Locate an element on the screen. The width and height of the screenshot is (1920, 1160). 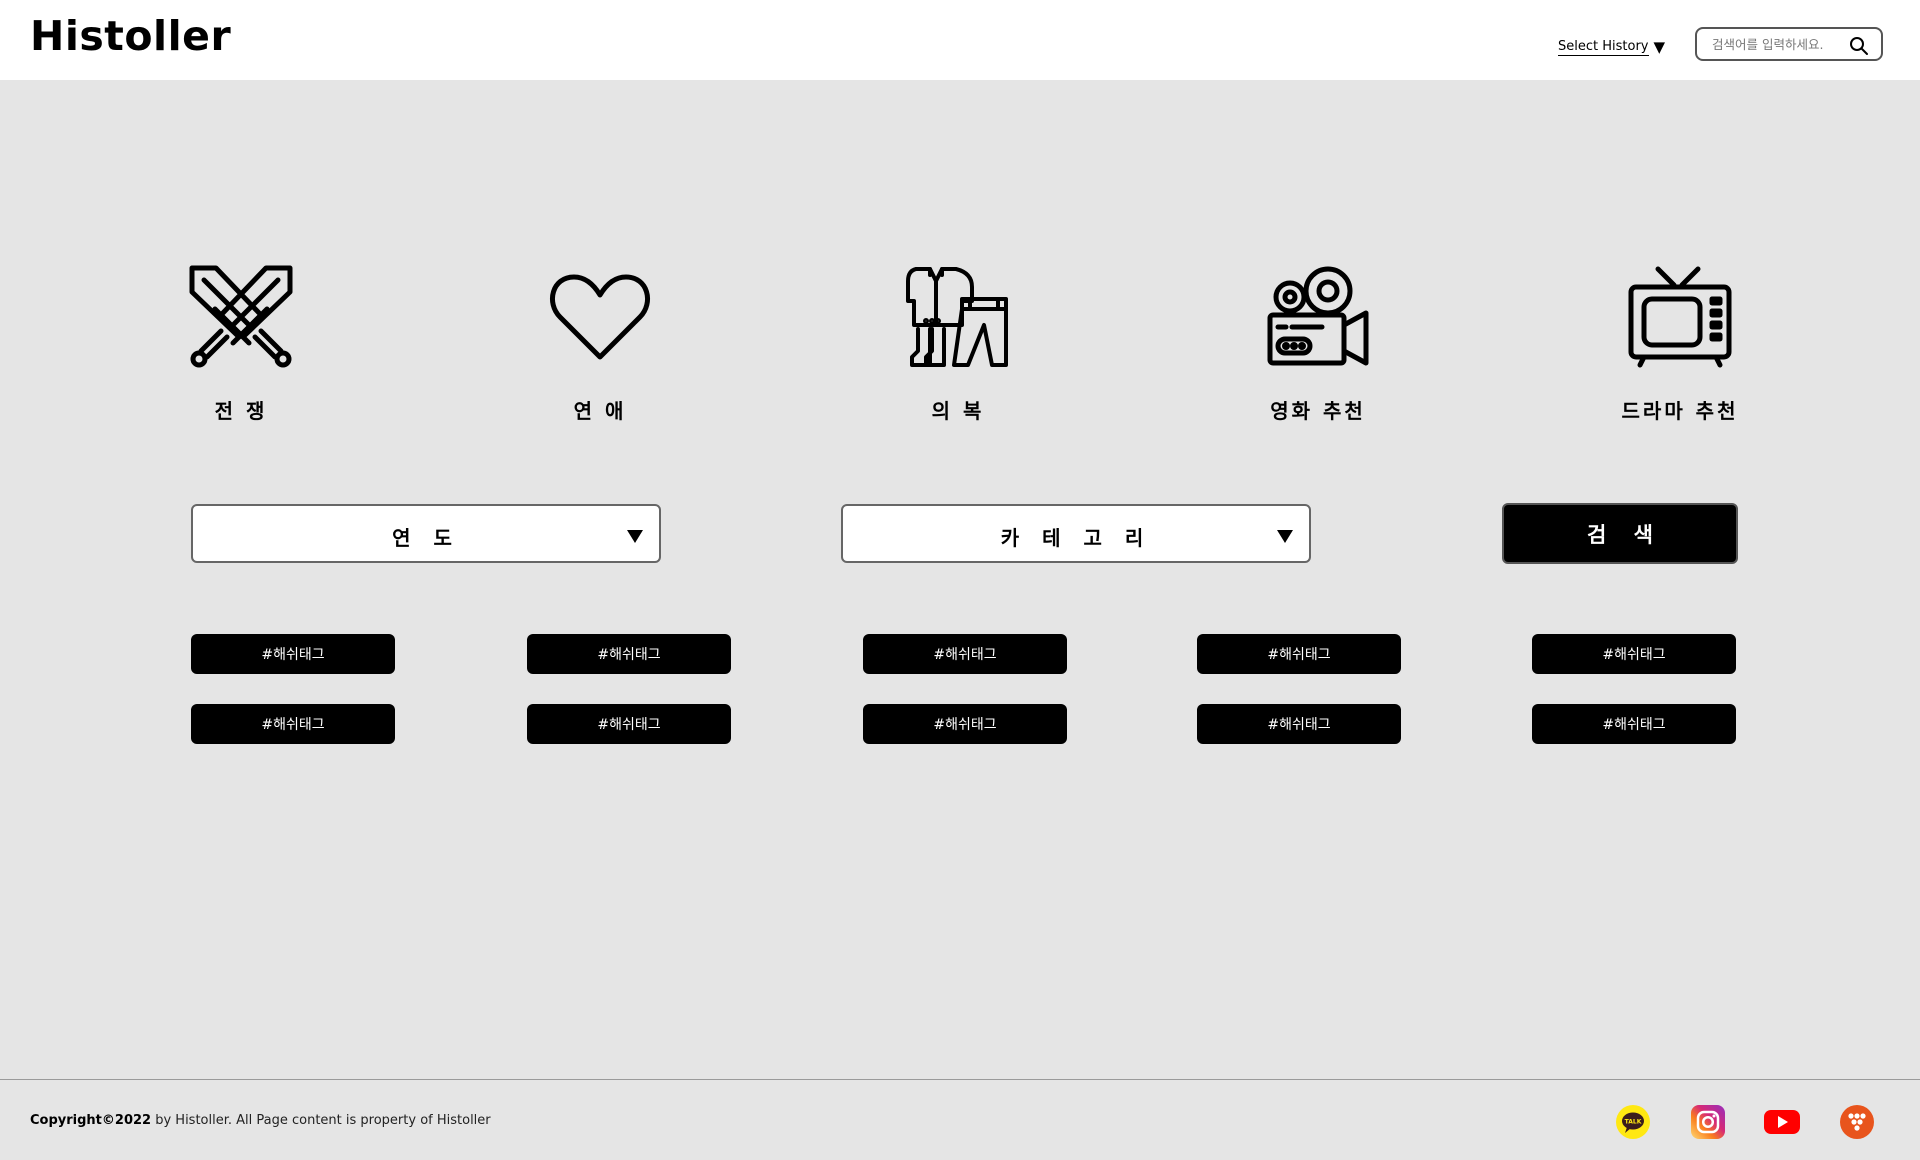
heart-icon is located at coordinates (600, 317).